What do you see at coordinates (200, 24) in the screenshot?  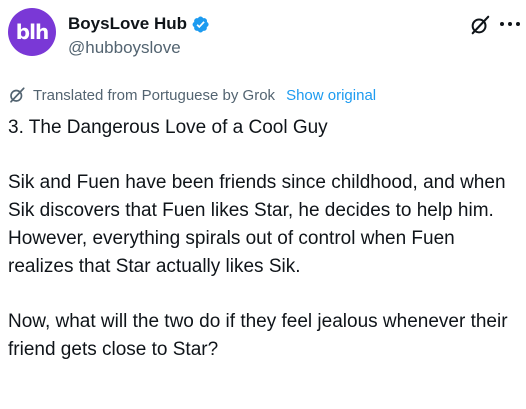 I see `verified-badge-icon` at bounding box center [200, 24].